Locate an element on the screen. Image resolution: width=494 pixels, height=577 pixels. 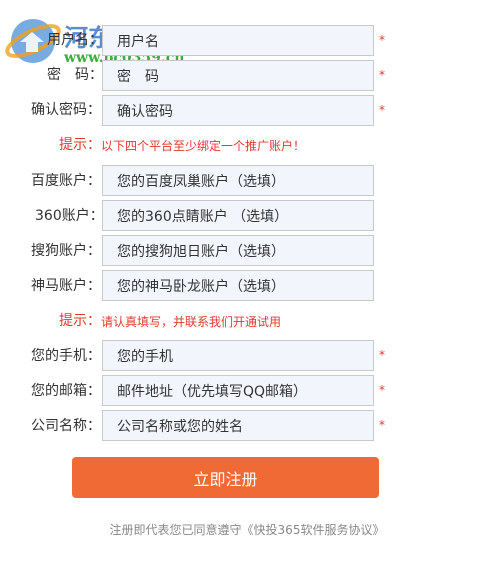
shenma-account-input: 您的神马卧龙账户（选填） is located at coordinates (238, 285).